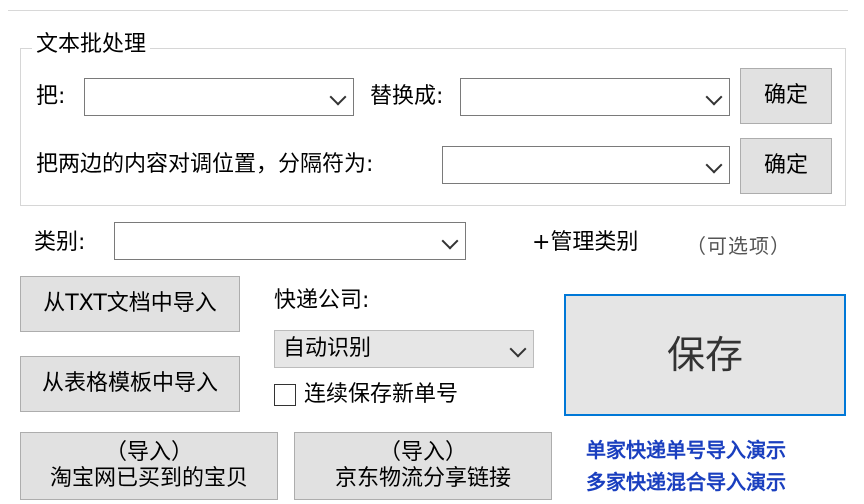 The height and width of the screenshot is (504, 864). I want to click on multi-courier-demo-link: 多家快递混合导入演示, so click(686, 480).